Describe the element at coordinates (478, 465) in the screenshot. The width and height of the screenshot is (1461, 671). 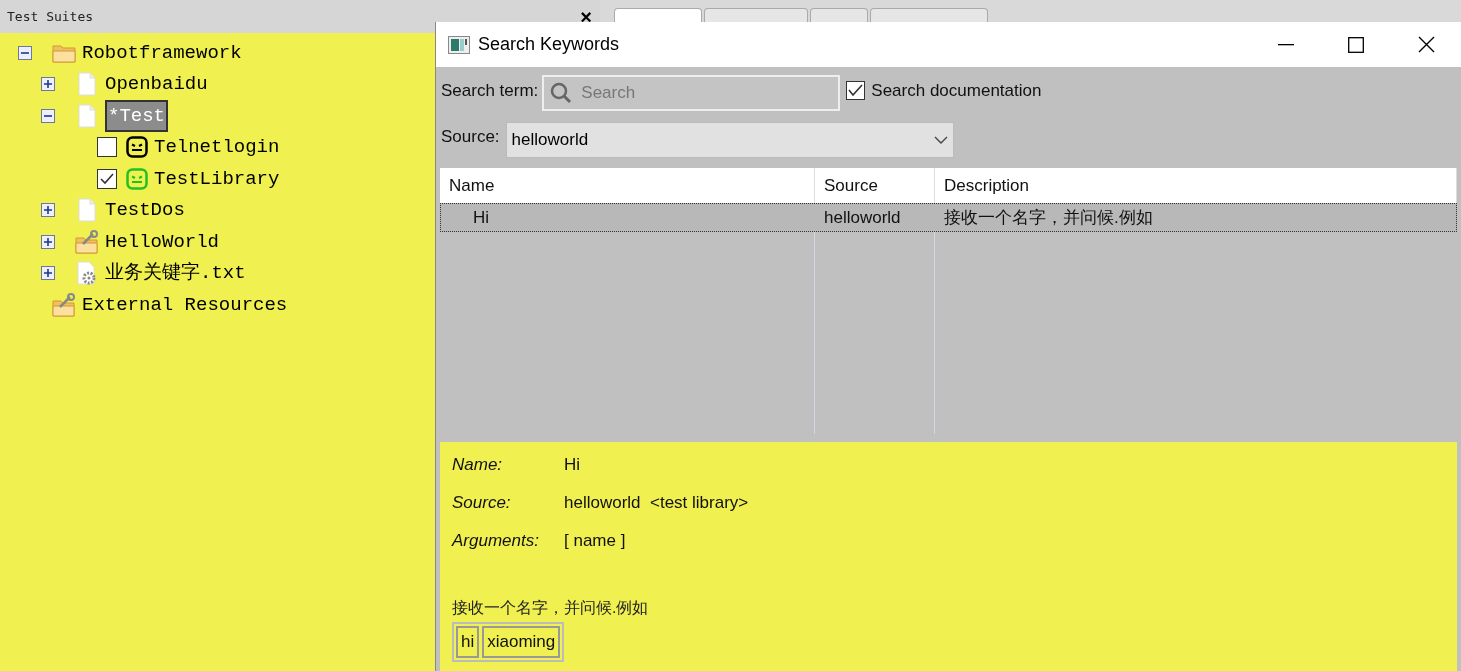
I see `field-label: Name:` at that location.